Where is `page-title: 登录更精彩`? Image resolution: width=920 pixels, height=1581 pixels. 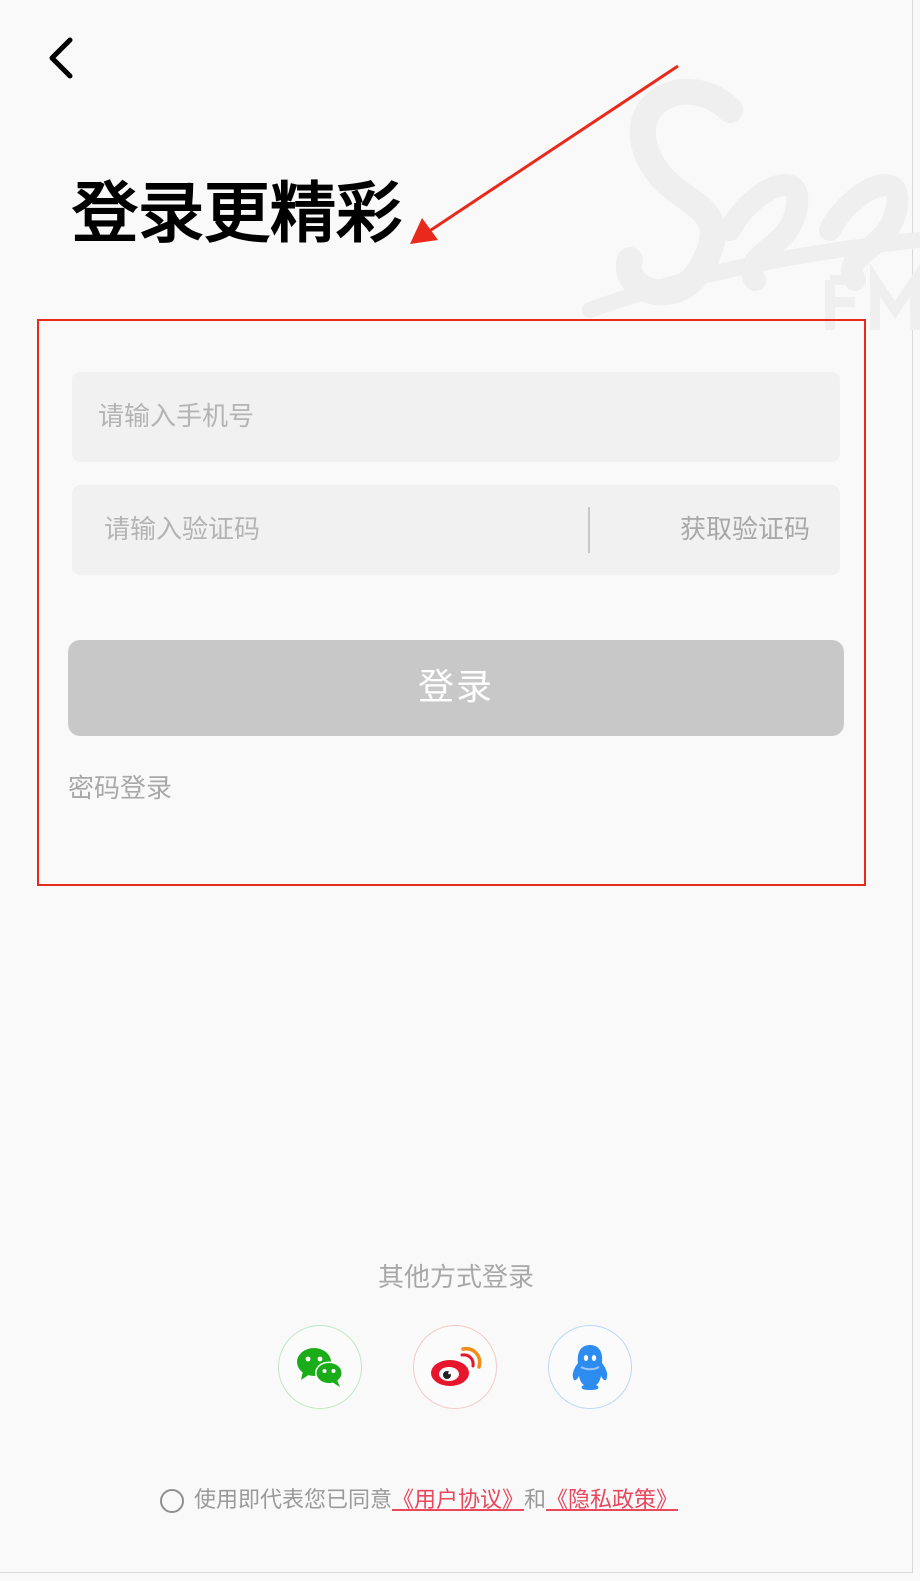 page-title: 登录更精彩 is located at coordinates (237, 213).